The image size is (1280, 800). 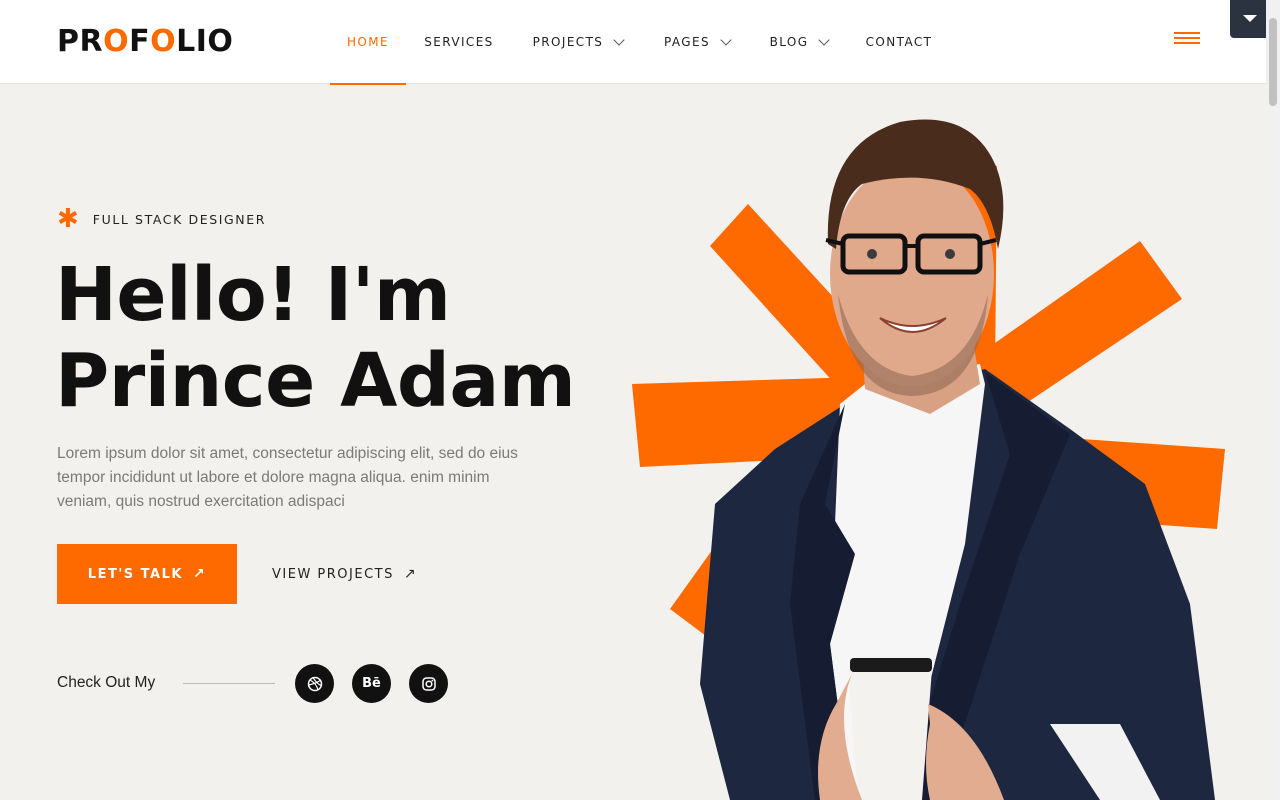 I want to click on scrollbar-thumb, so click(x=1273, y=62).